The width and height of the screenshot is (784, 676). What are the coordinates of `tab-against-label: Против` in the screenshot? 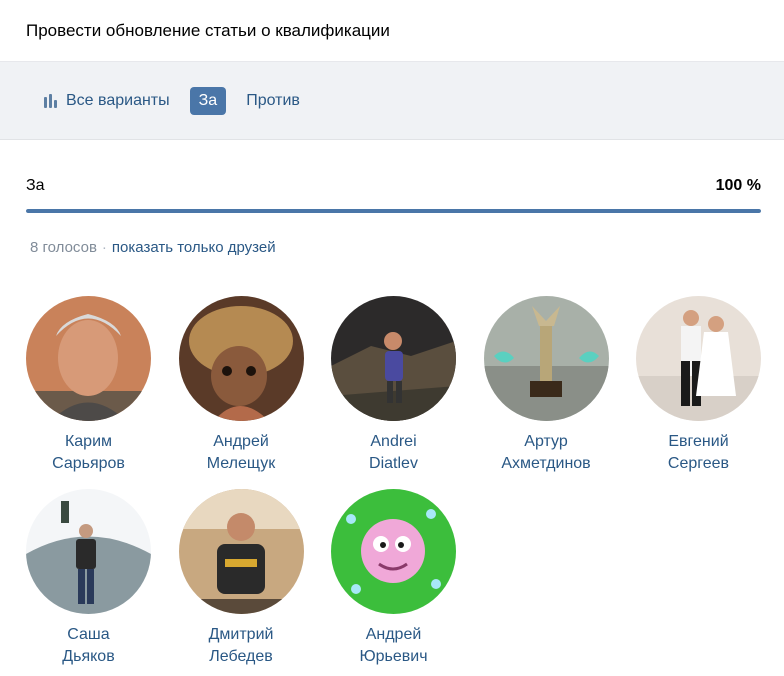 It's located at (273, 100).